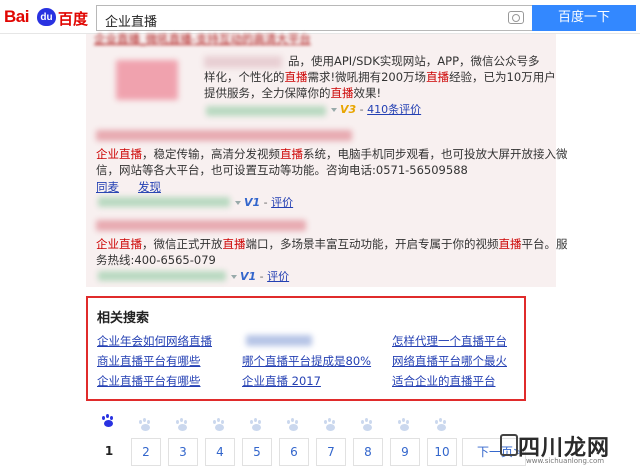 The height and width of the screenshot is (476, 640). I want to click on result-meta: V3 - 410条评价, so click(374, 109).